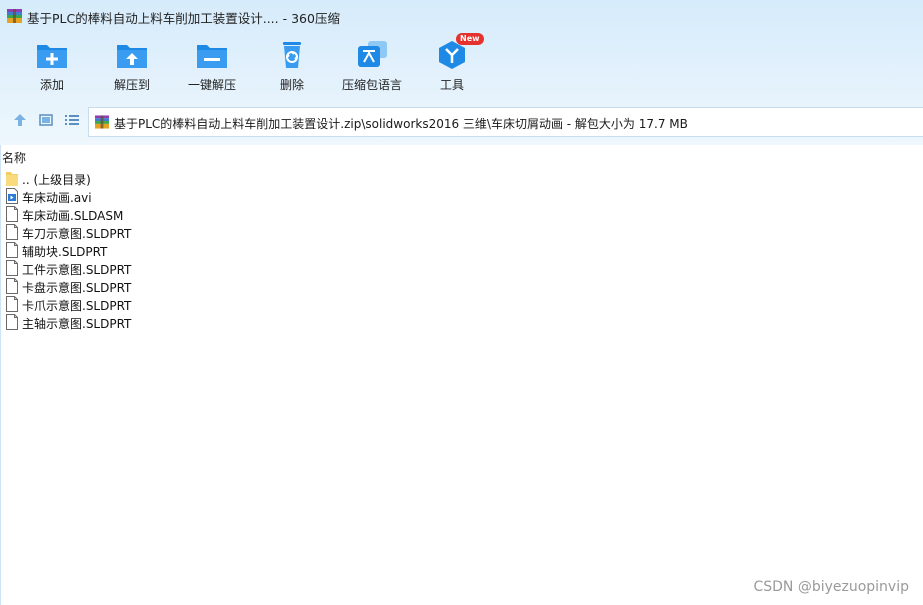 The image size is (923, 605). Describe the element at coordinates (46, 120) in the screenshot. I see `thumbnail-view-icon` at that location.